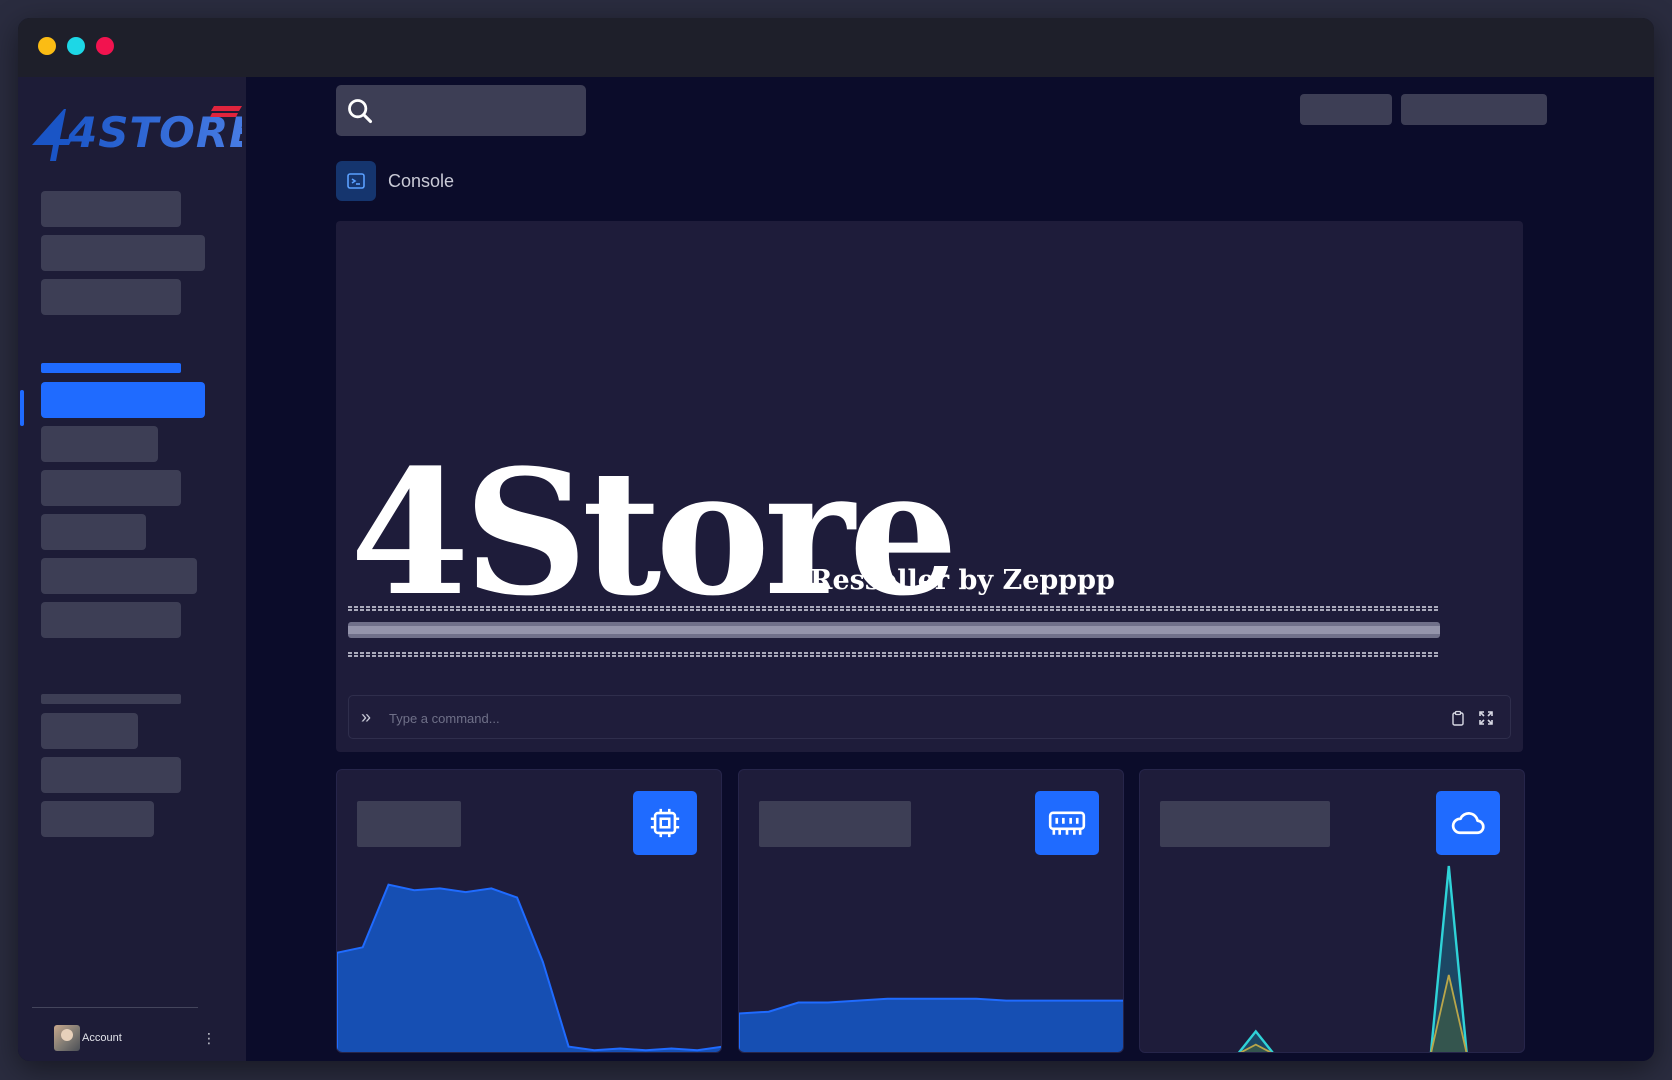 The width and height of the screenshot is (1672, 1080). I want to click on clipboard-icon, so click(1458, 718).